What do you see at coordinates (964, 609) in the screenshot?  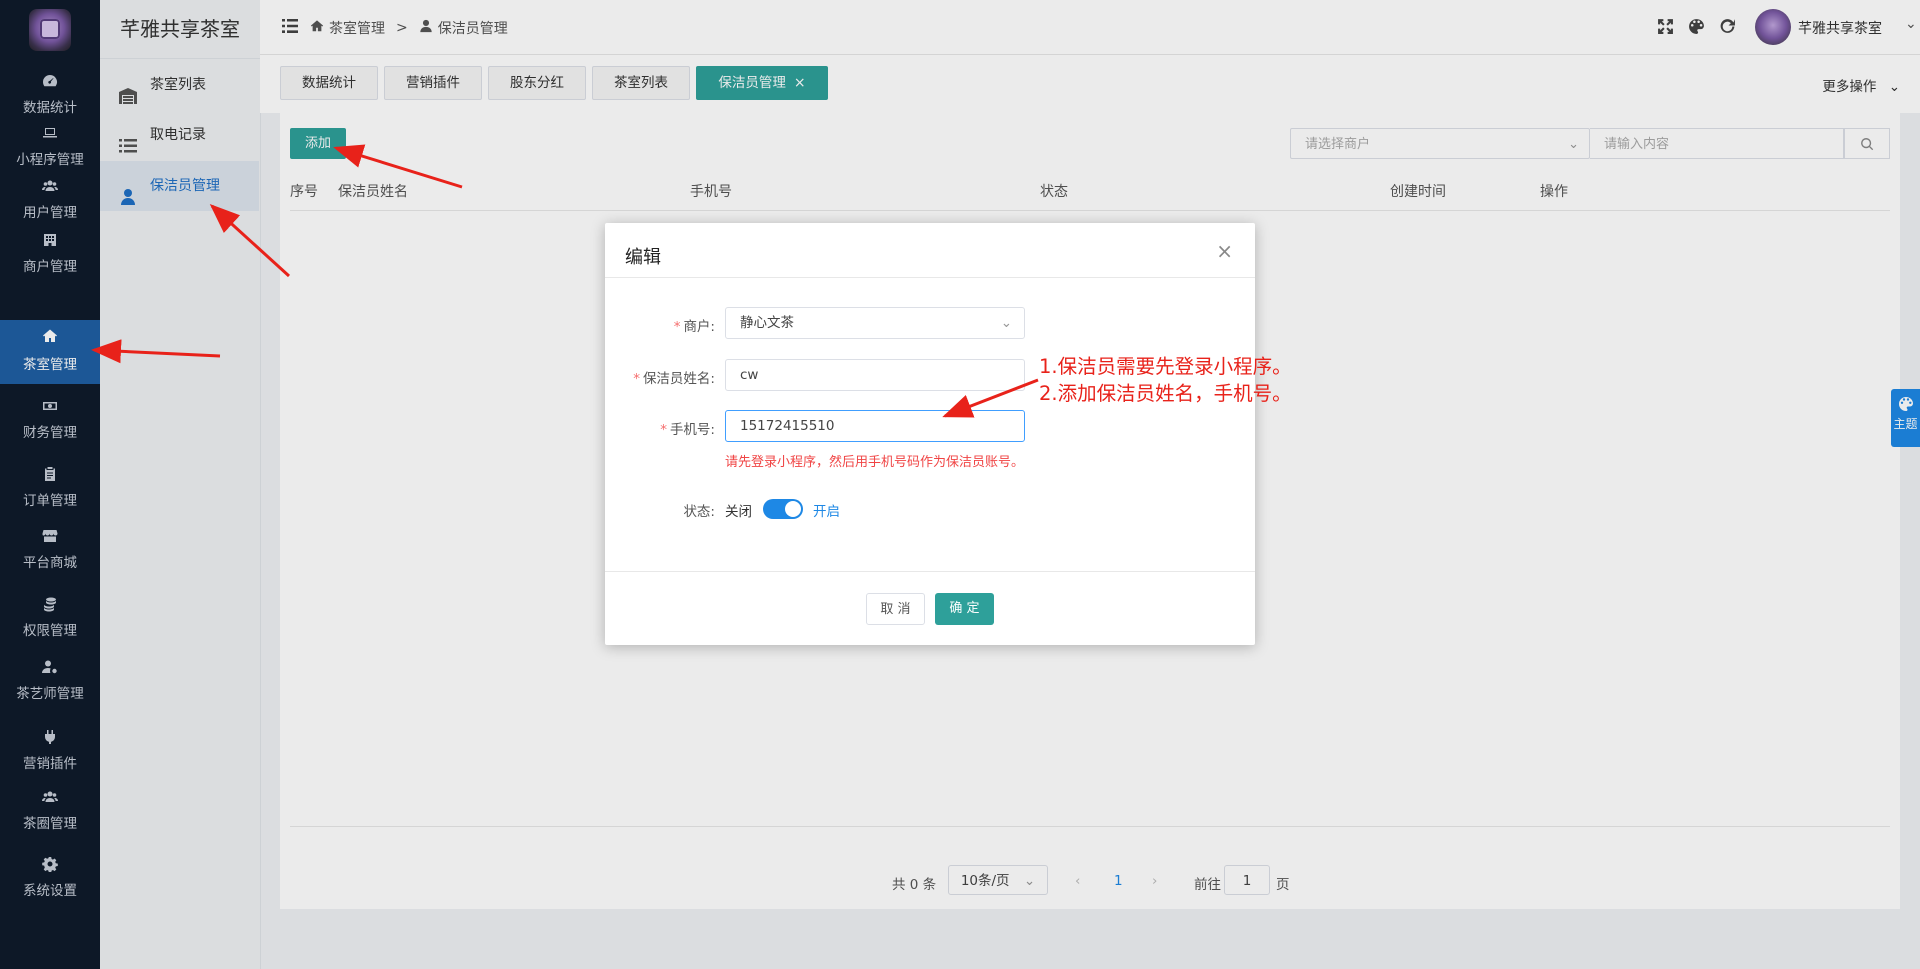 I see `confirm-button: 确 定` at bounding box center [964, 609].